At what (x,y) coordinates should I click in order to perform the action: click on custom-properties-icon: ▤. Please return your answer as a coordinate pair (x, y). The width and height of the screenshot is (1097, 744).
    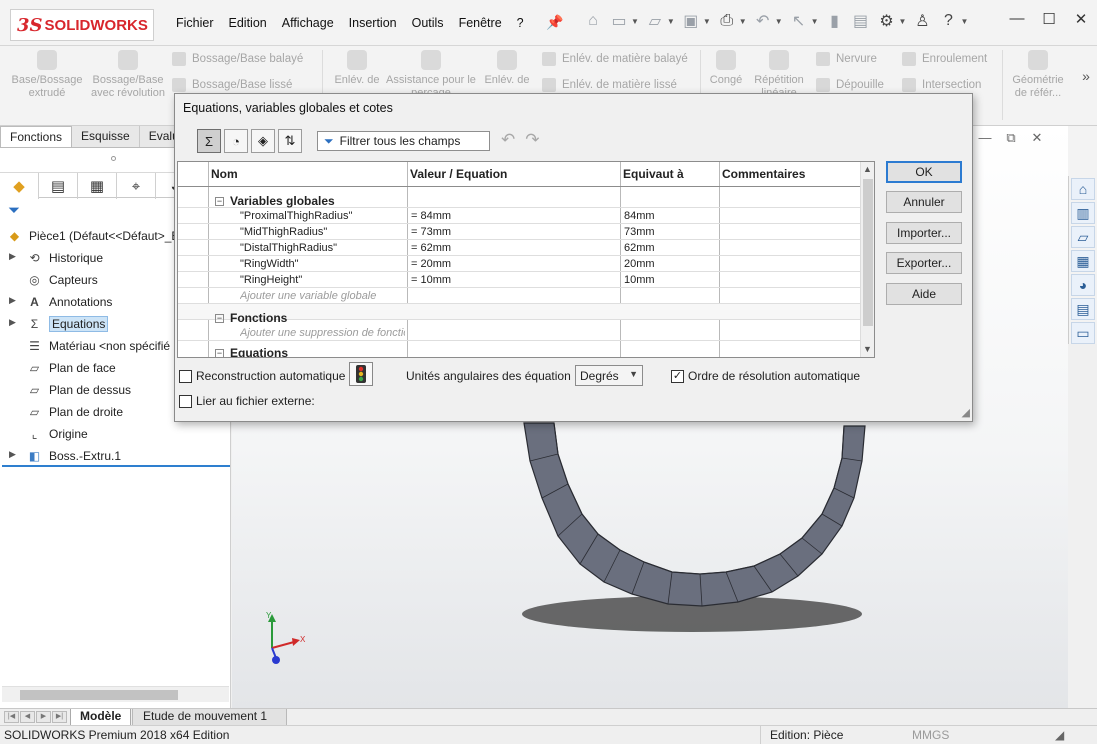
    Looking at the image, I should click on (1083, 309).